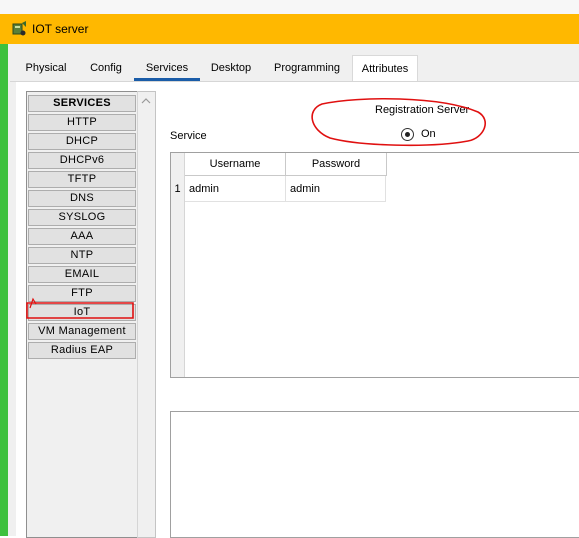  I want to click on sidebar-item-radius-eap: Radius EAP, so click(82, 350).